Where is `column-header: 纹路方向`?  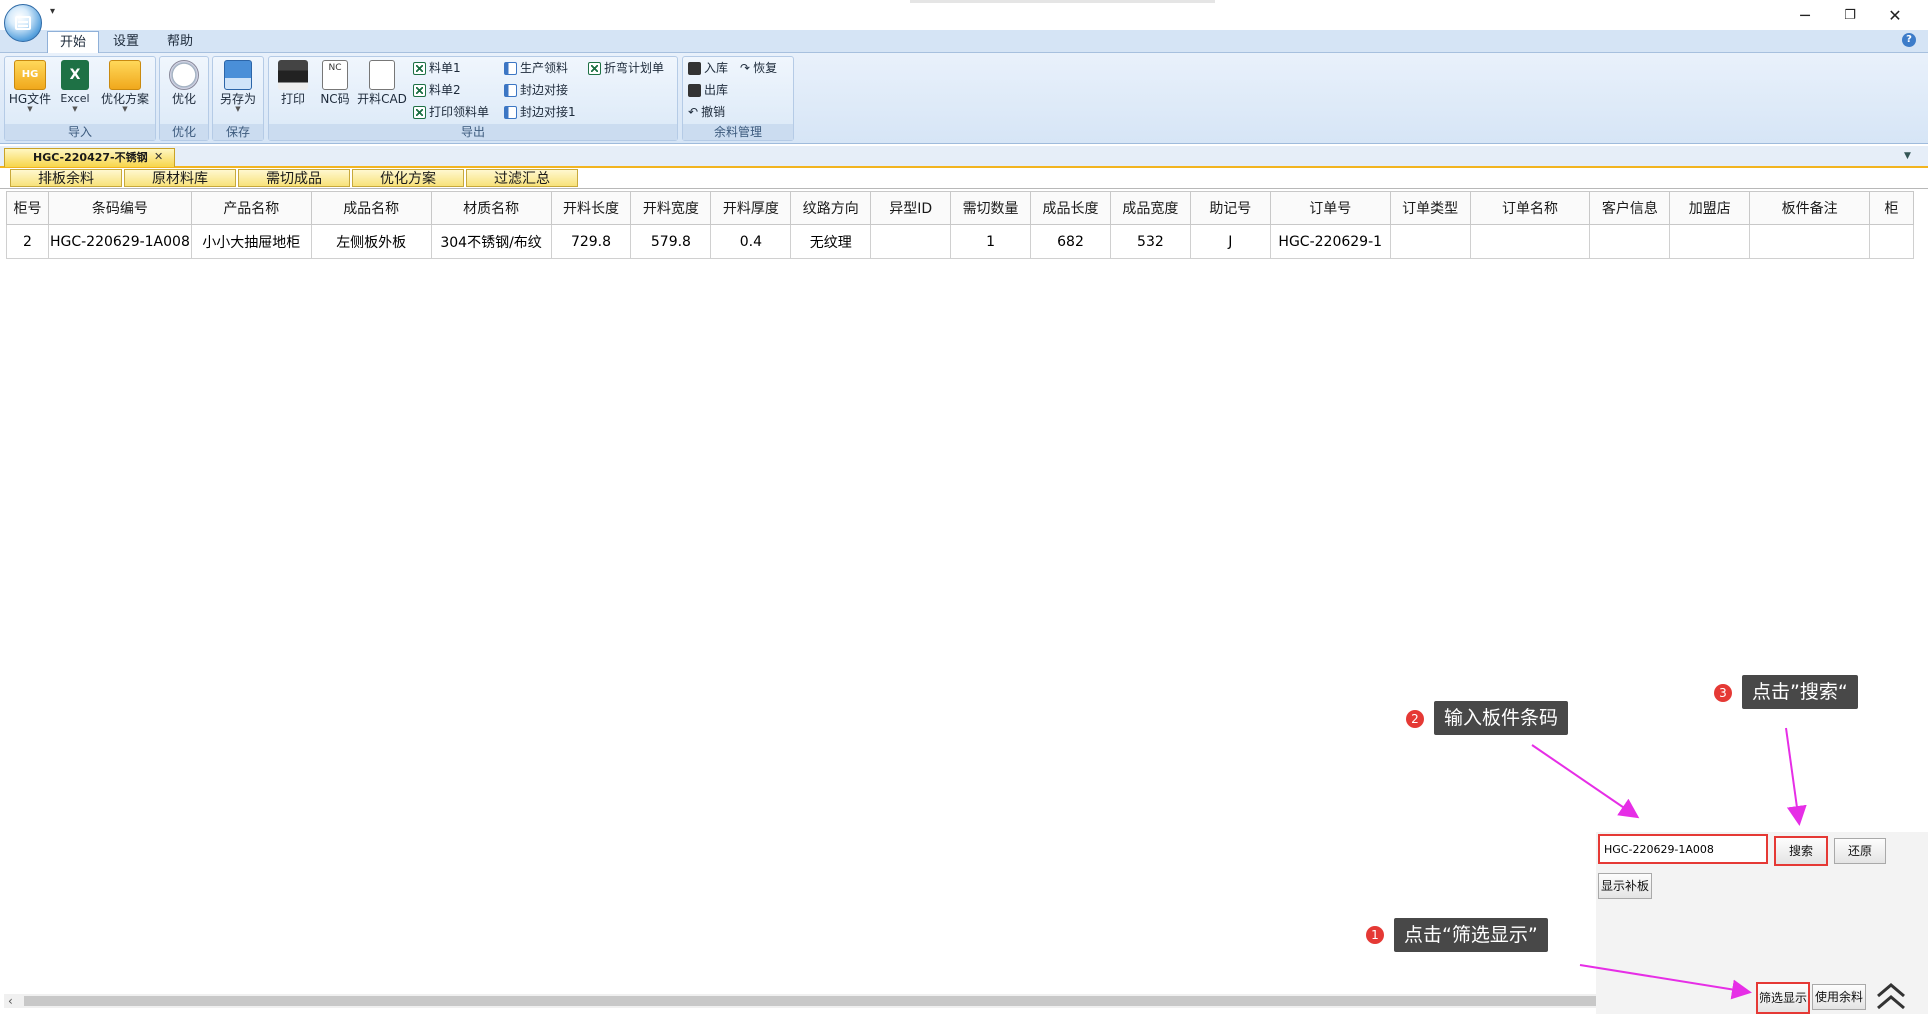 column-header: 纹路方向 is located at coordinates (831, 208).